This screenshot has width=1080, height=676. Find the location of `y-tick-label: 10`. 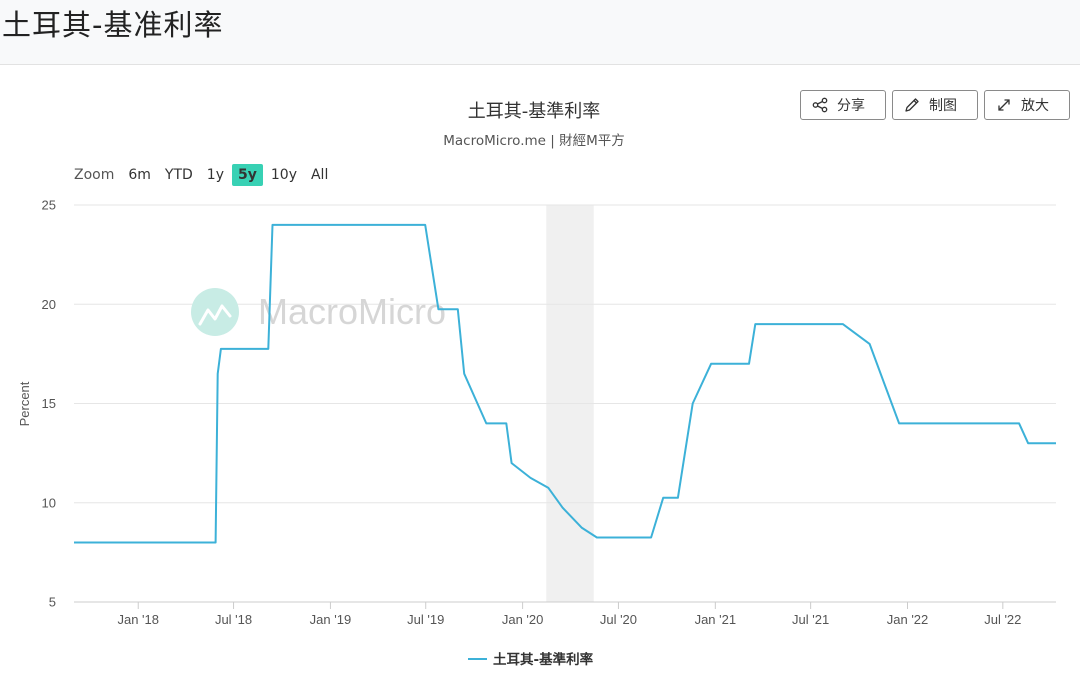

y-tick-label: 10 is located at coordinates (49, 502).